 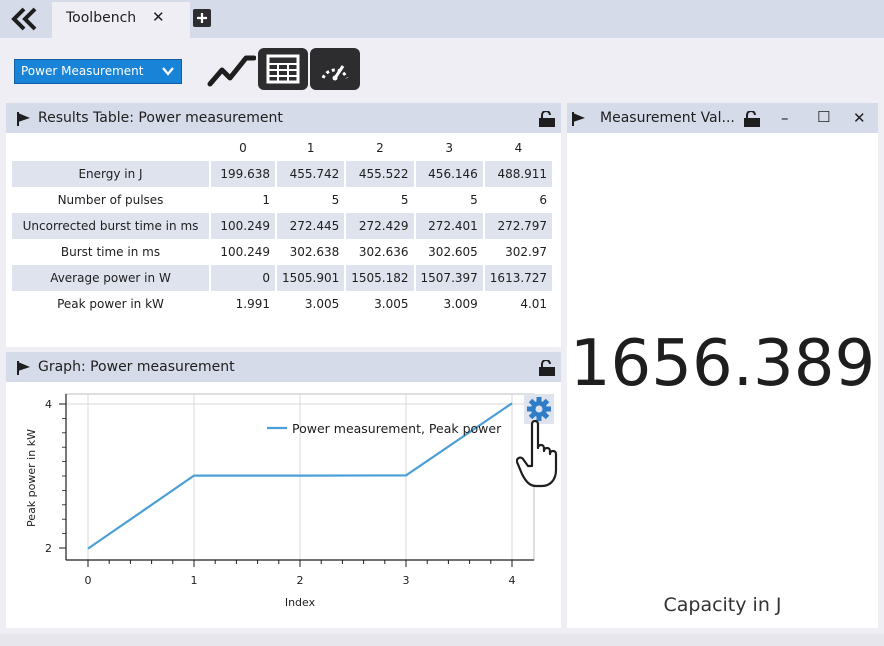 What do you see at coordinates (449, 304) in the screenshot?
I see `table-cell: 3.009` at bounding box center [449, 304].